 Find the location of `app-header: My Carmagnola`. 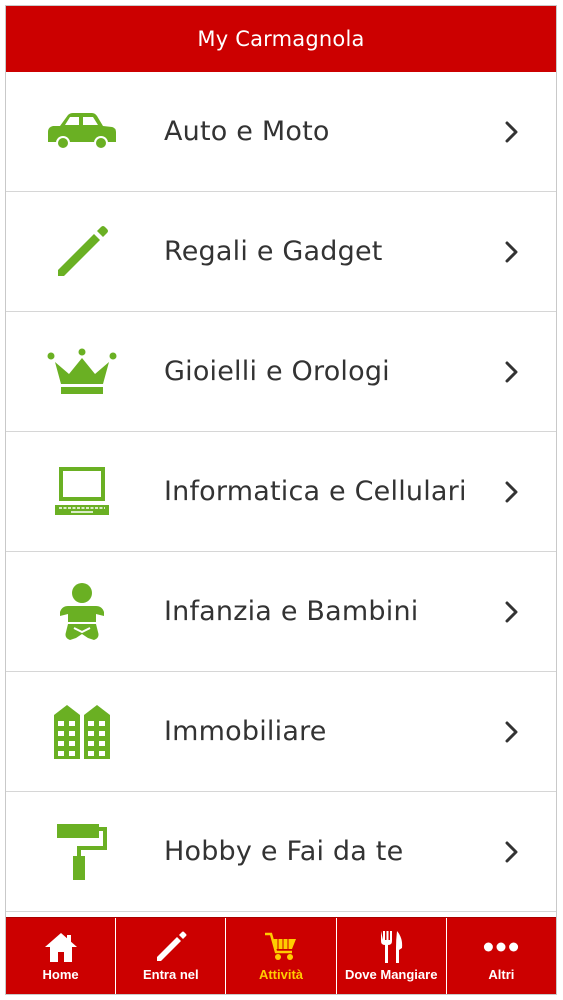

app-header: My Carmagnola is located at coordinates (281, 39).